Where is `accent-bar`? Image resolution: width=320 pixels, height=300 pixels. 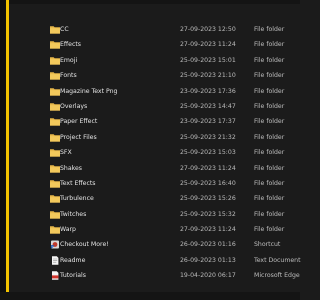 accent-bar is located at coordinates (7, 150).